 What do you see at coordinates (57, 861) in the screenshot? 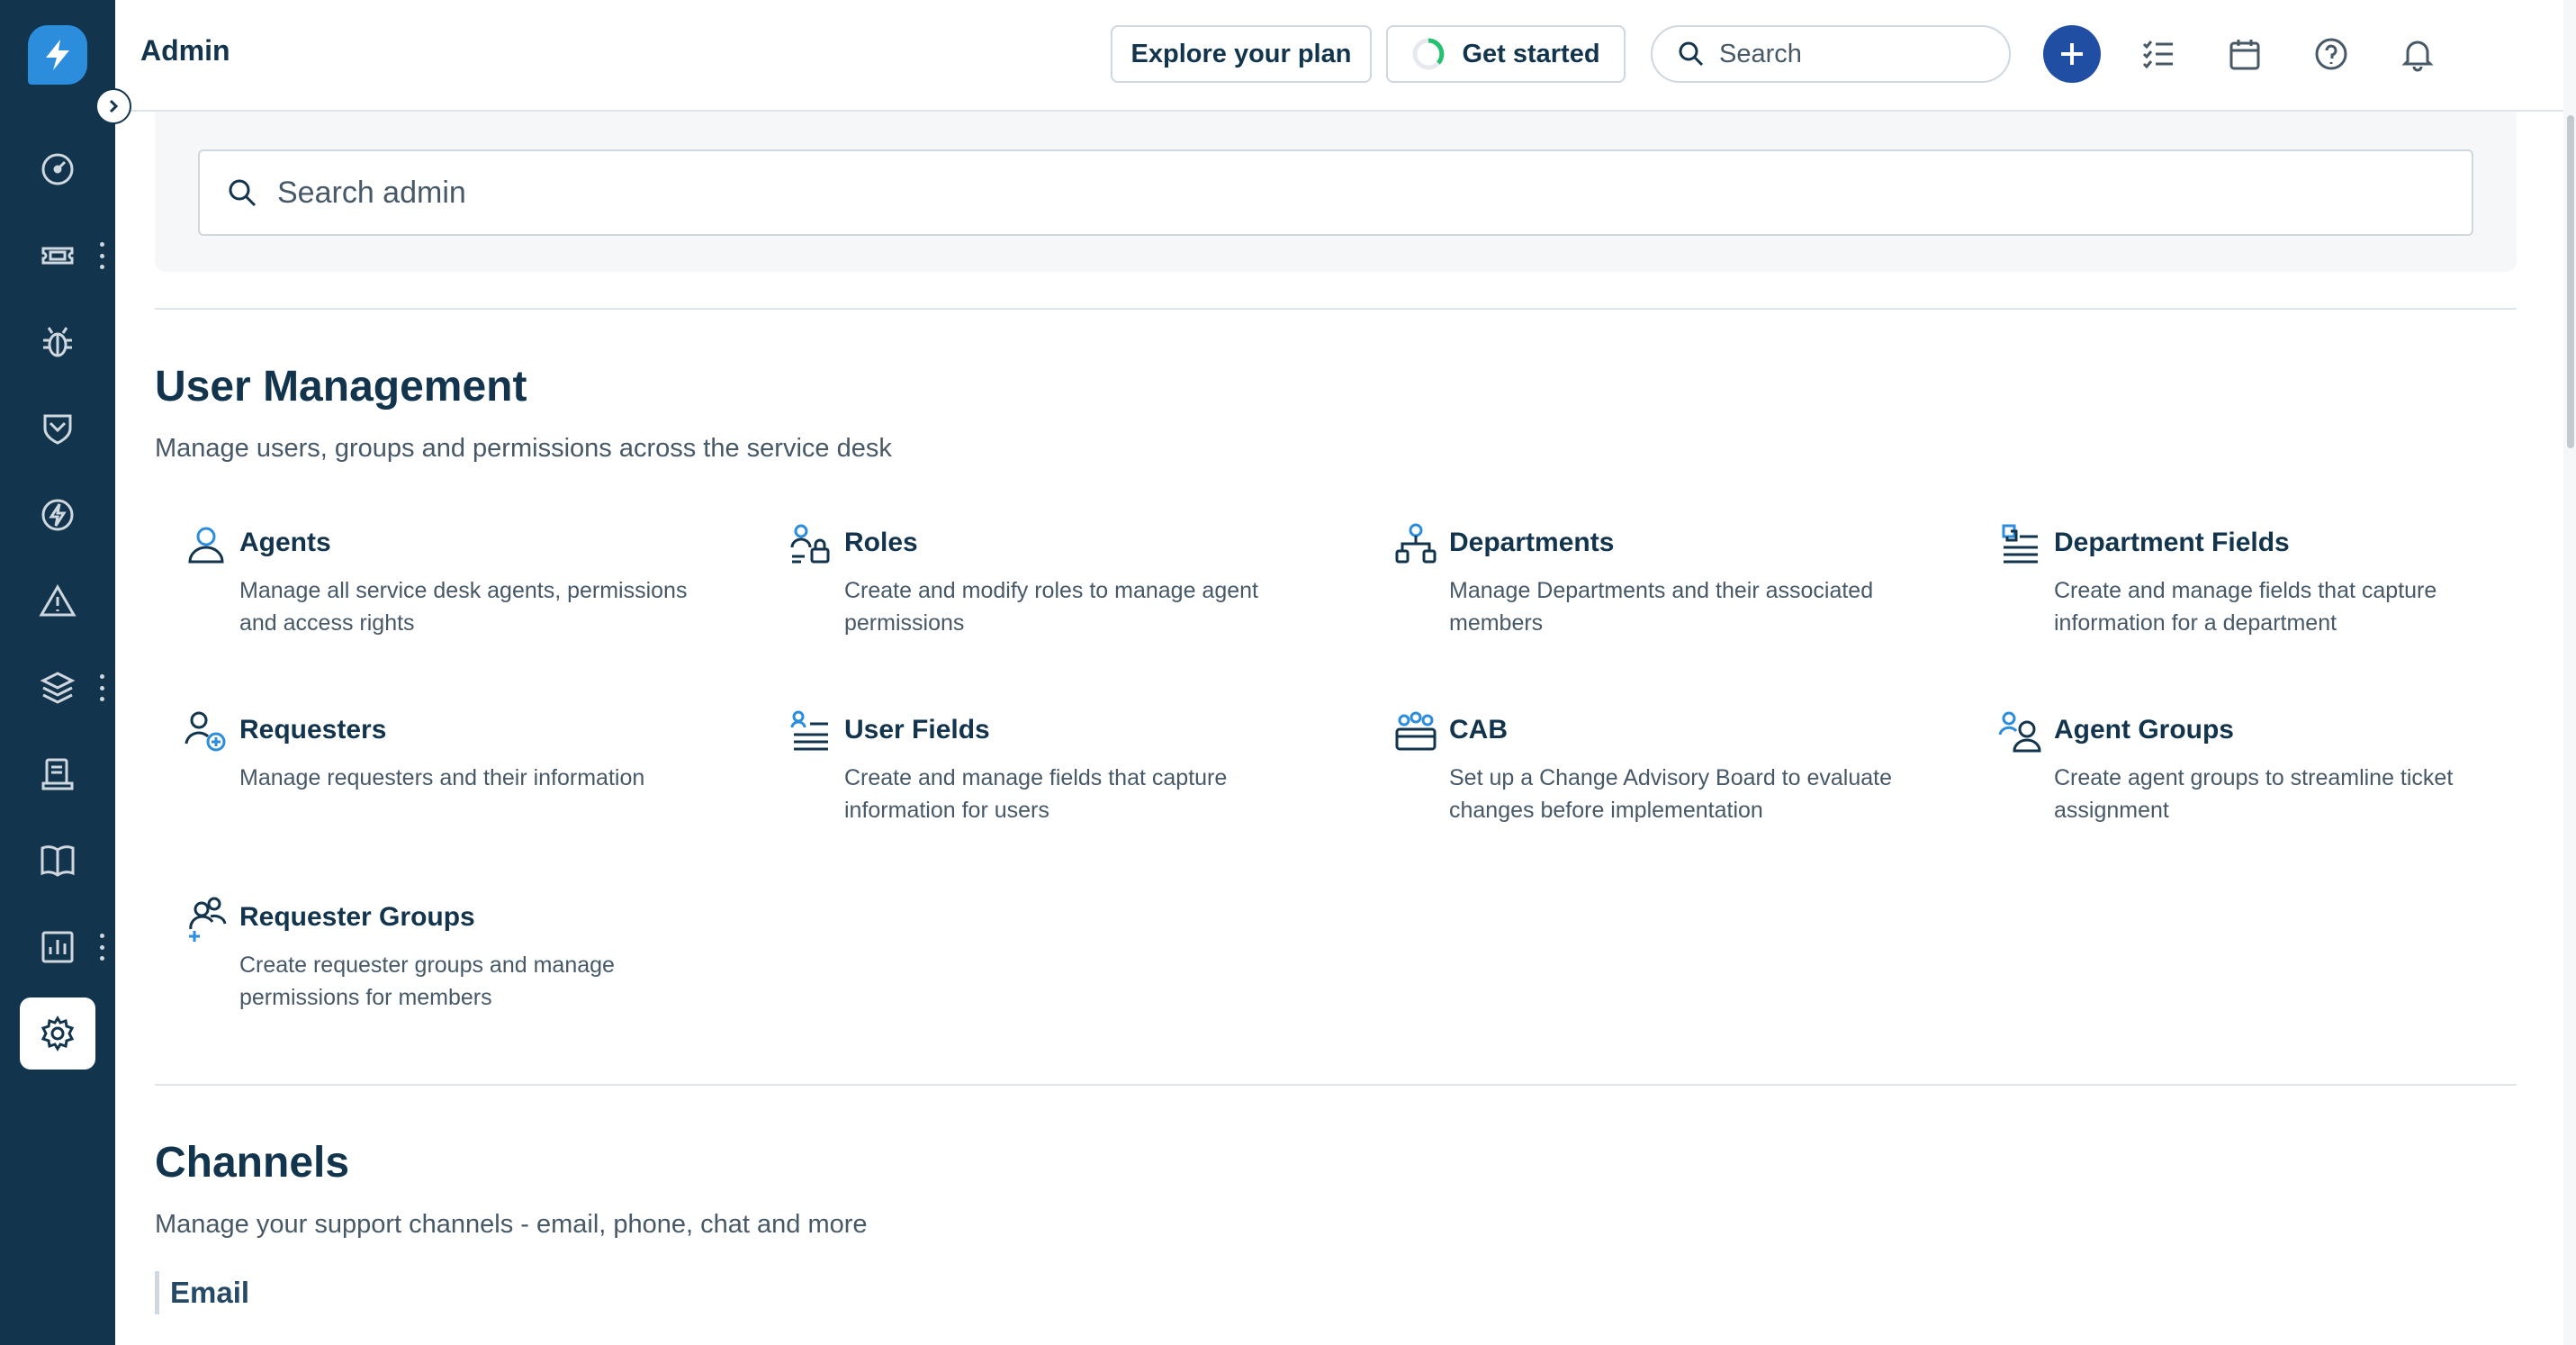
I see `solutions-book-icon` at bounding box center [57, 861].